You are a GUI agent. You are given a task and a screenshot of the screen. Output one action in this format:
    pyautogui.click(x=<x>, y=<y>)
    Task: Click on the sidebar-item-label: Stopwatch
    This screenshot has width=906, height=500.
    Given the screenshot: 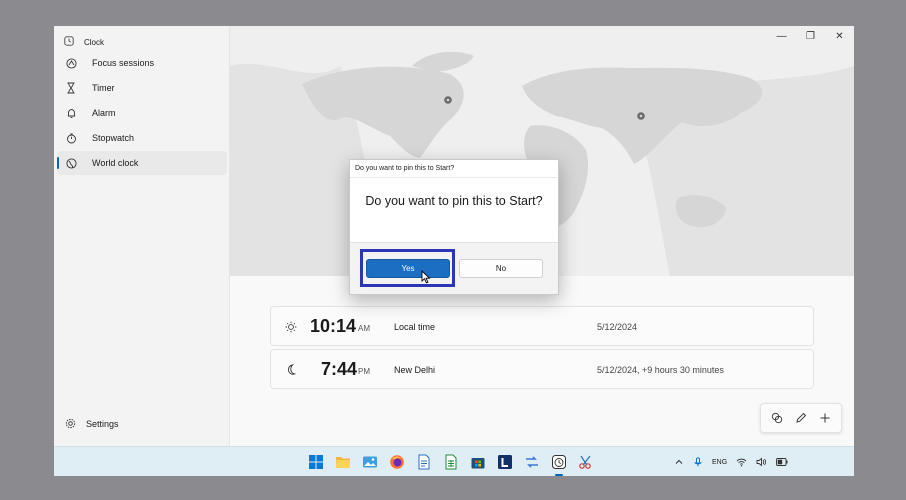 What is the action you would take?
    pyautogui.click(x=113, y=138)
    